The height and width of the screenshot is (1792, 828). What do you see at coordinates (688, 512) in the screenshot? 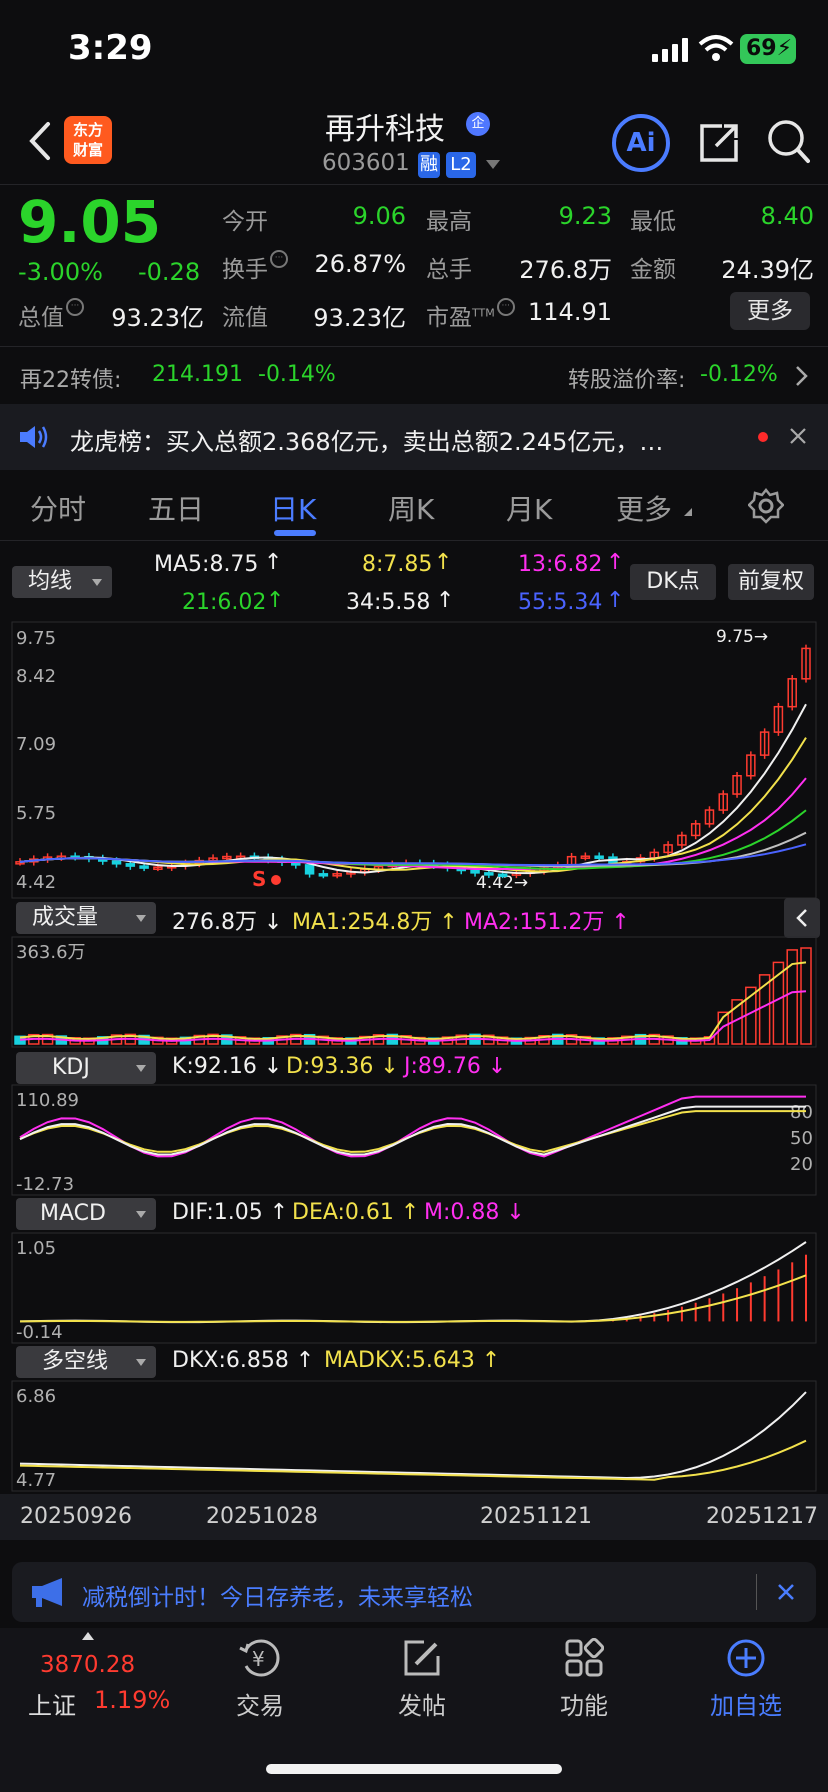
I see `tab-more-caret-icon` at bounding box center [688, 512].